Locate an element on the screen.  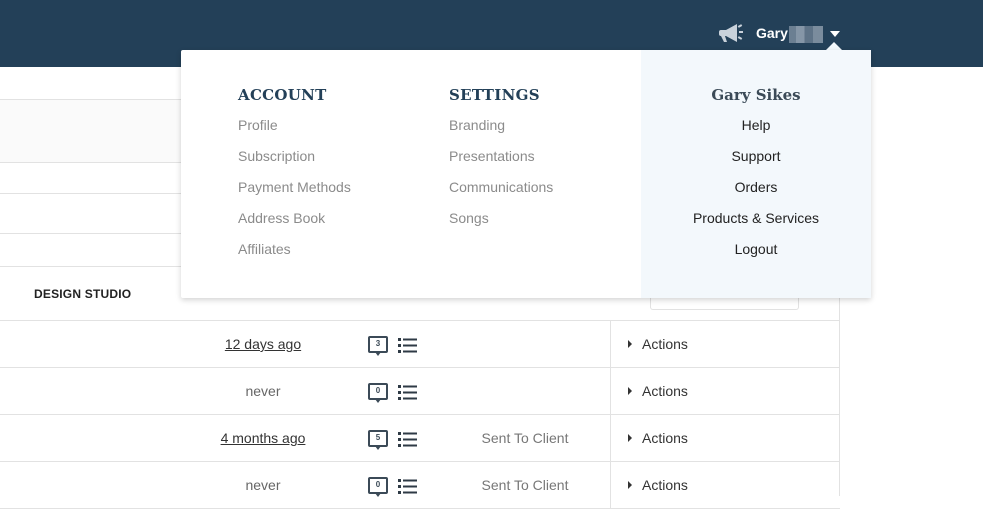
column-header-design-studio: DESIGN STUDIO is located at coordinates (82, 294).